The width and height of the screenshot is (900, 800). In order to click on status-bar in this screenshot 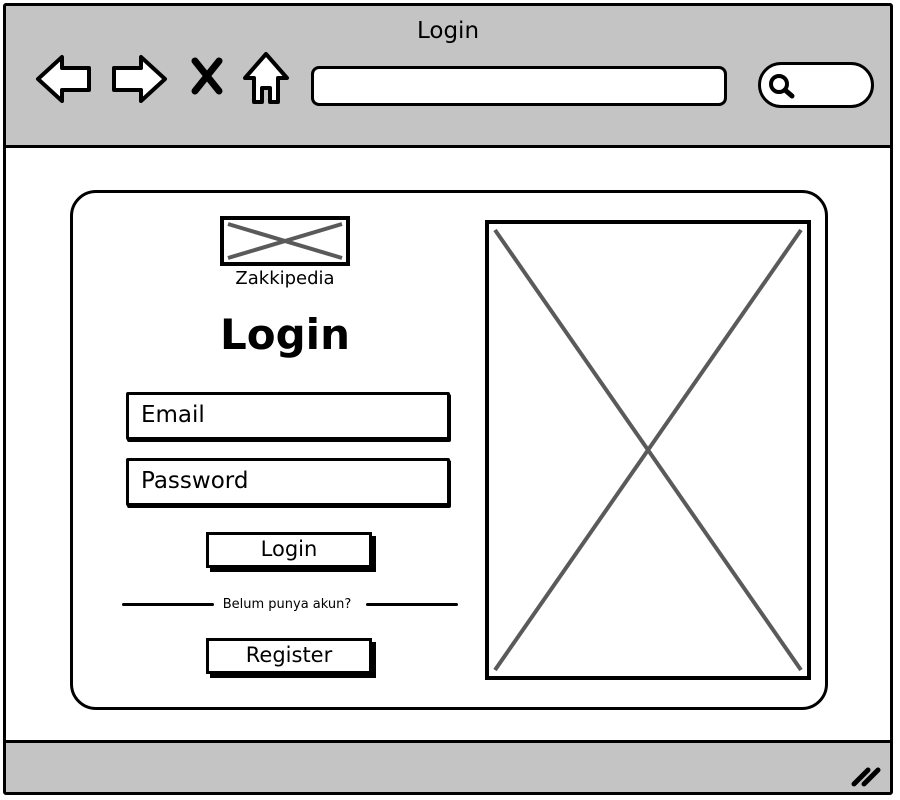, I will do `click(448, 766)`.